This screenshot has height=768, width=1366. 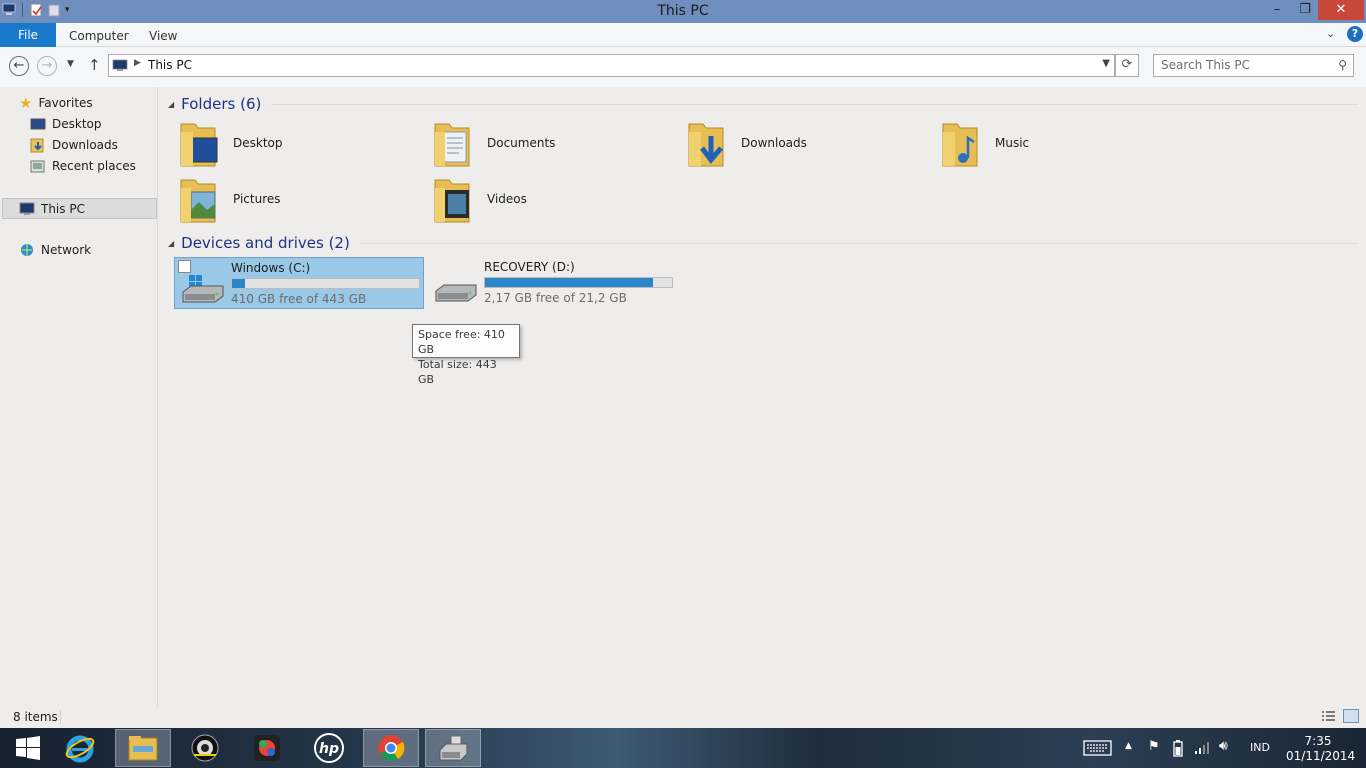 I want to click on address-row: ← → ▼ ↑ ▶ This PC ▼ ⟳ ⚲, so click(x=683, y=67).